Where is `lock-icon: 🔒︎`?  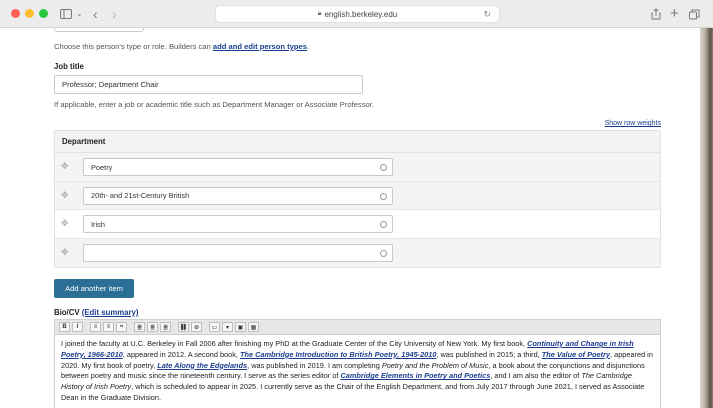 lock-icon: 🔒︎ is located at coordinates (319, 13).